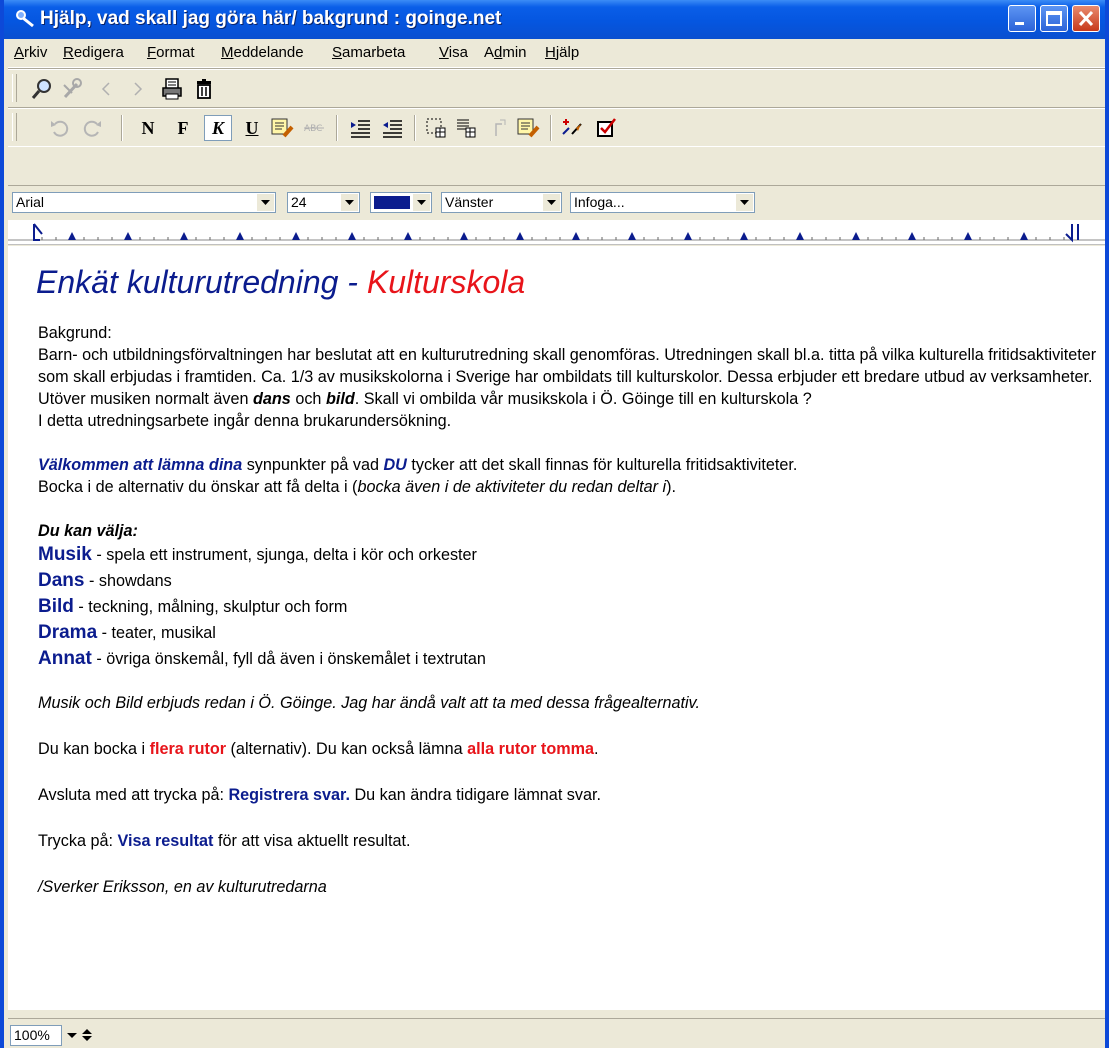 This screenshot has height=1048, width=1109. What do you see at coordinates (392, 202) in the screenshot?
I see `color-swatch` at bounding box center [392, 202].